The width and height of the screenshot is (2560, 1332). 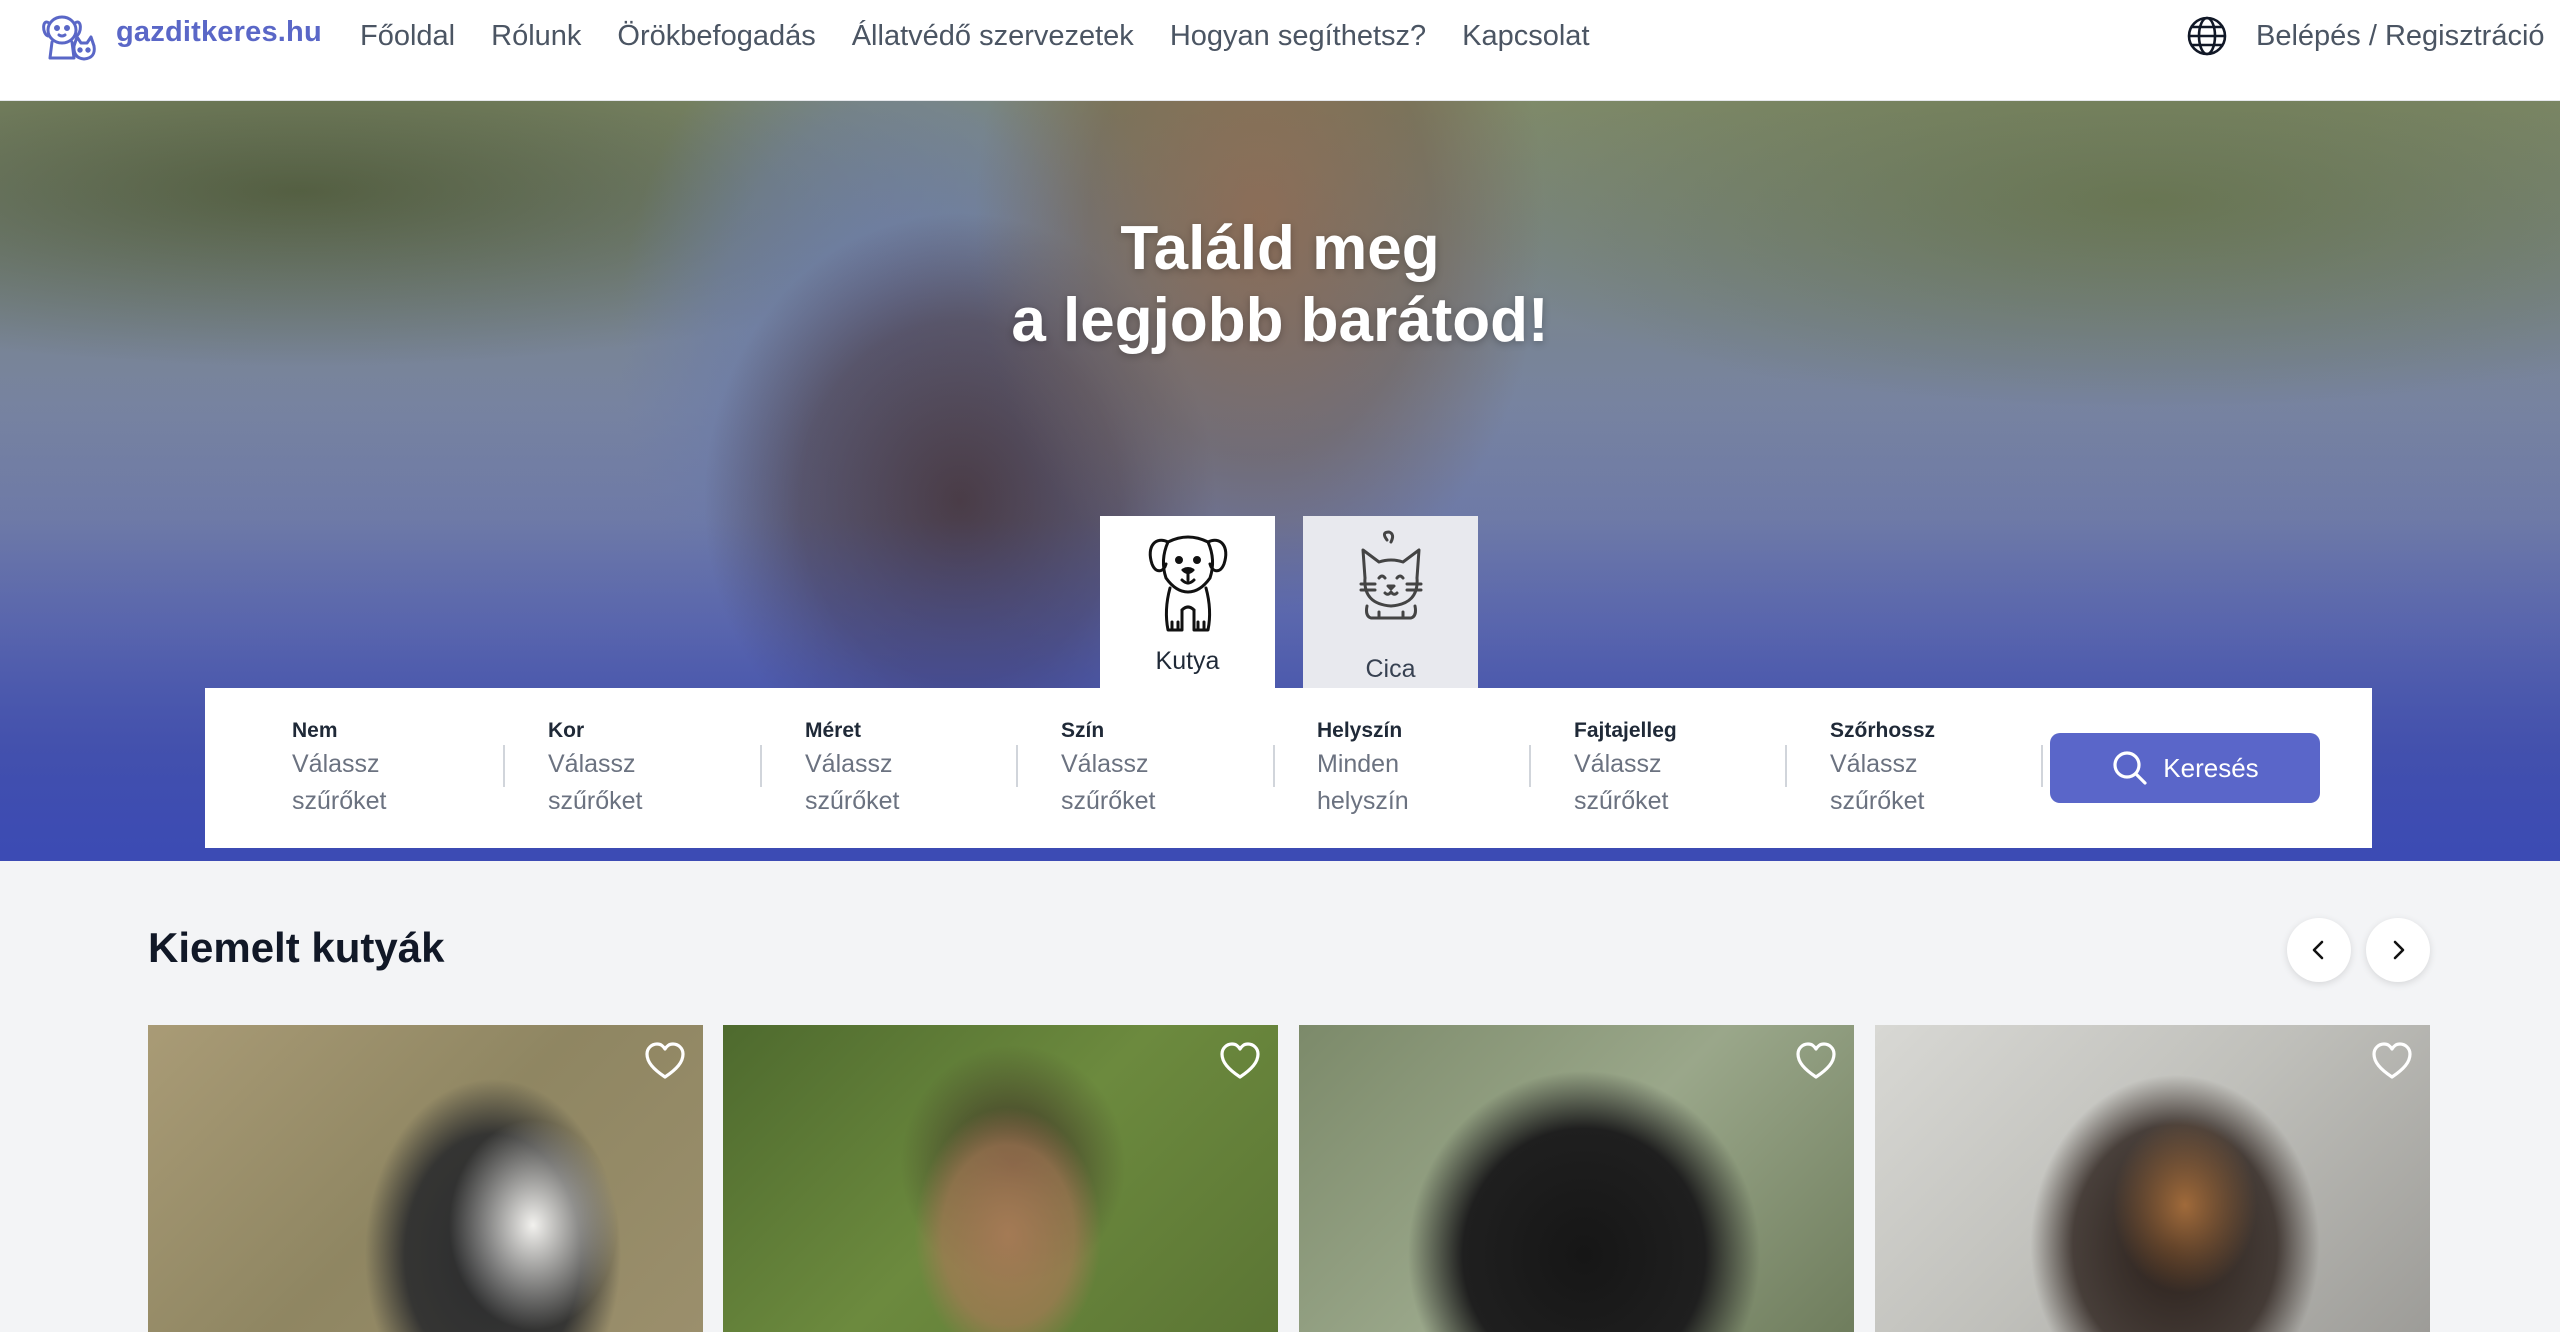 I want to click on husky-photo, so click(x=425, y=1178).